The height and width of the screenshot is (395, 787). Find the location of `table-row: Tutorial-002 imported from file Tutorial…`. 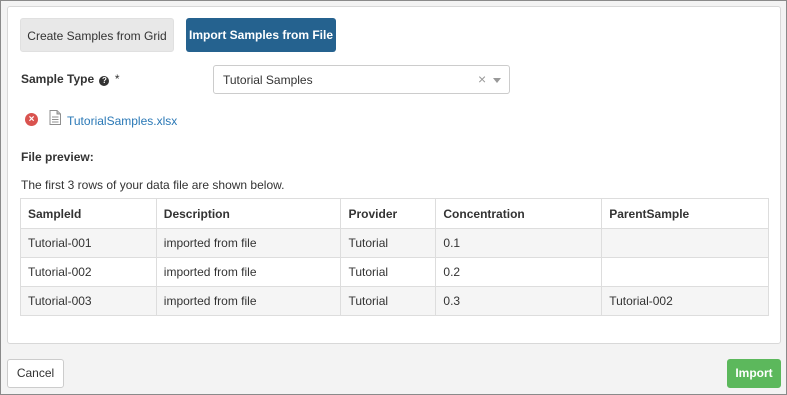

table-row: Tutorial-002 imported from file Tutorial… is located at coordinates (394, 272).